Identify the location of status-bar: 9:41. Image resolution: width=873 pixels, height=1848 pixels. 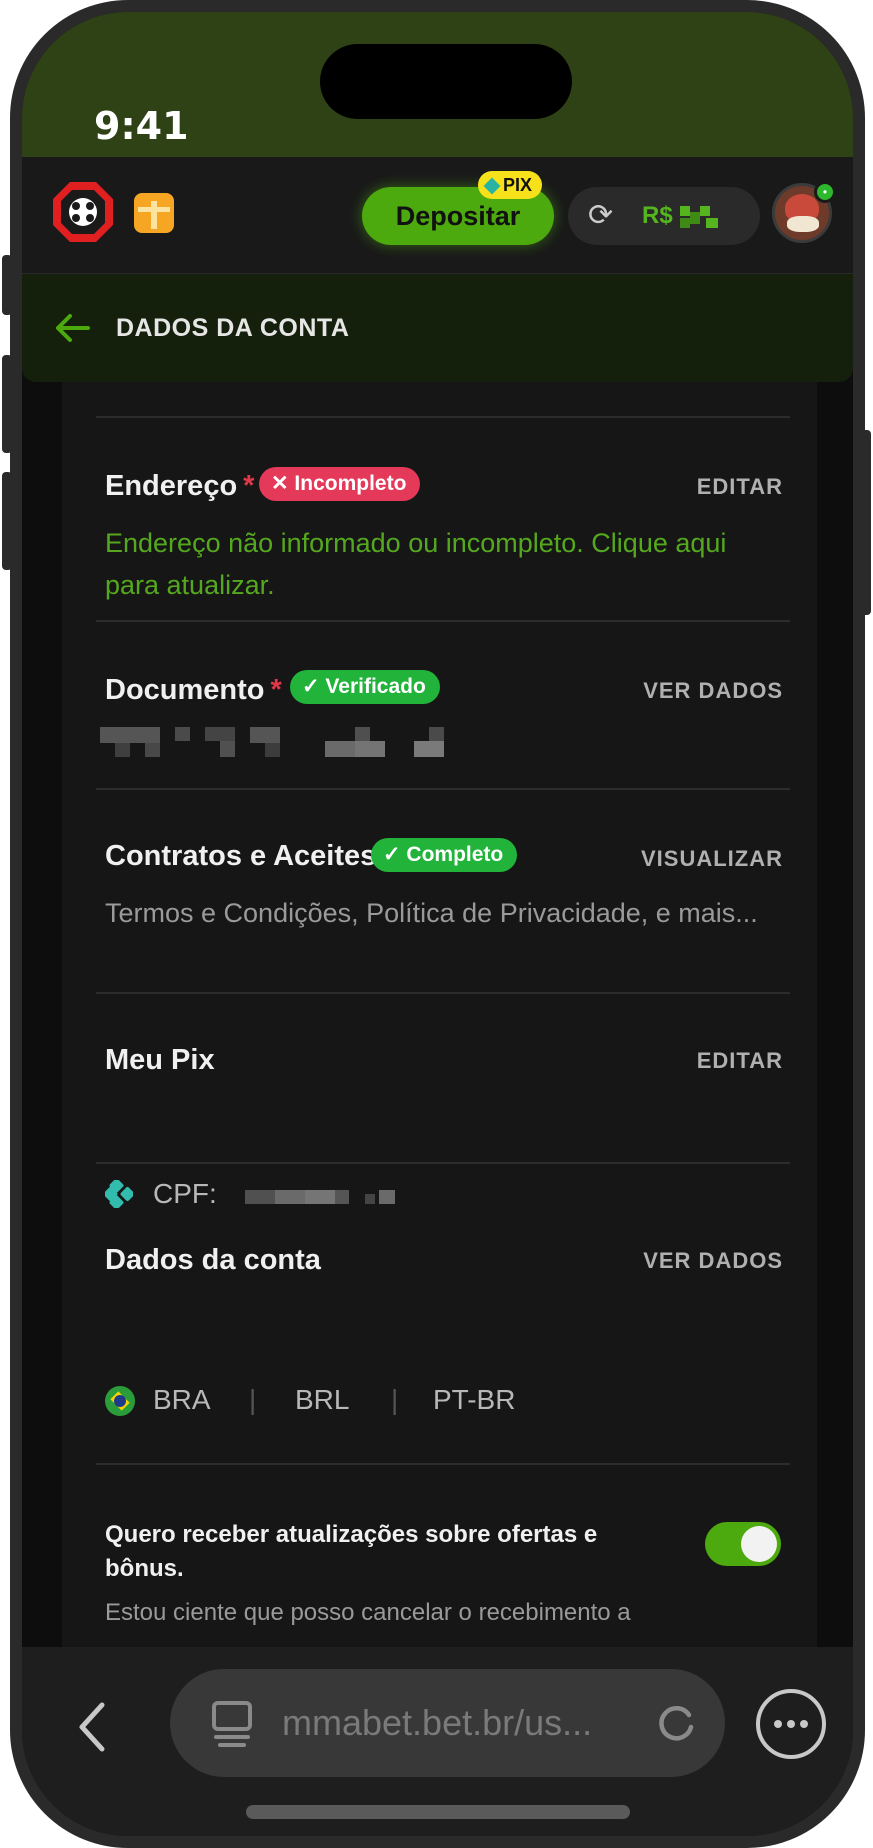
(437, 84).